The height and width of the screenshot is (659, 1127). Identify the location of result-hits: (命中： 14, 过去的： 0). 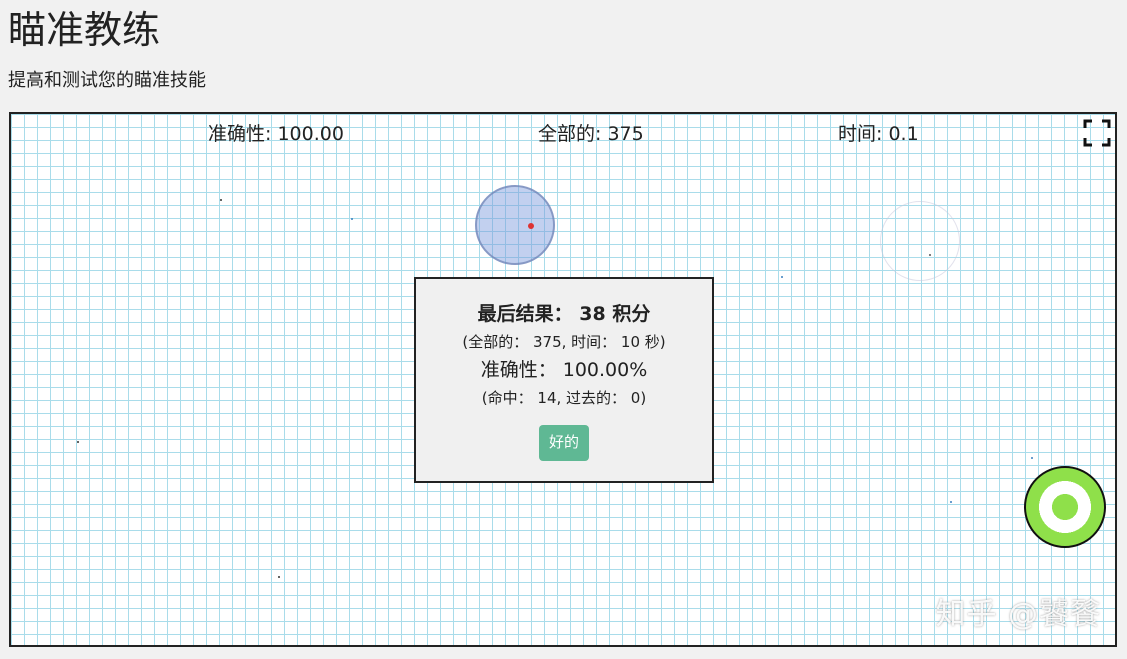
(564, 398).